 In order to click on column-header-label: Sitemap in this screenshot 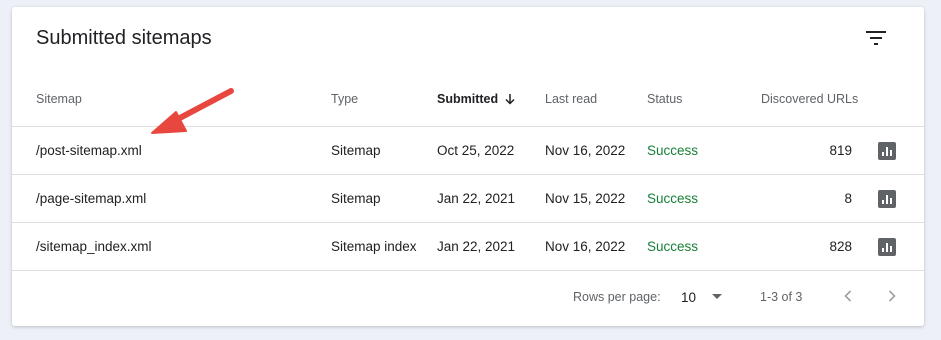, I will do `click(59, 99)`.